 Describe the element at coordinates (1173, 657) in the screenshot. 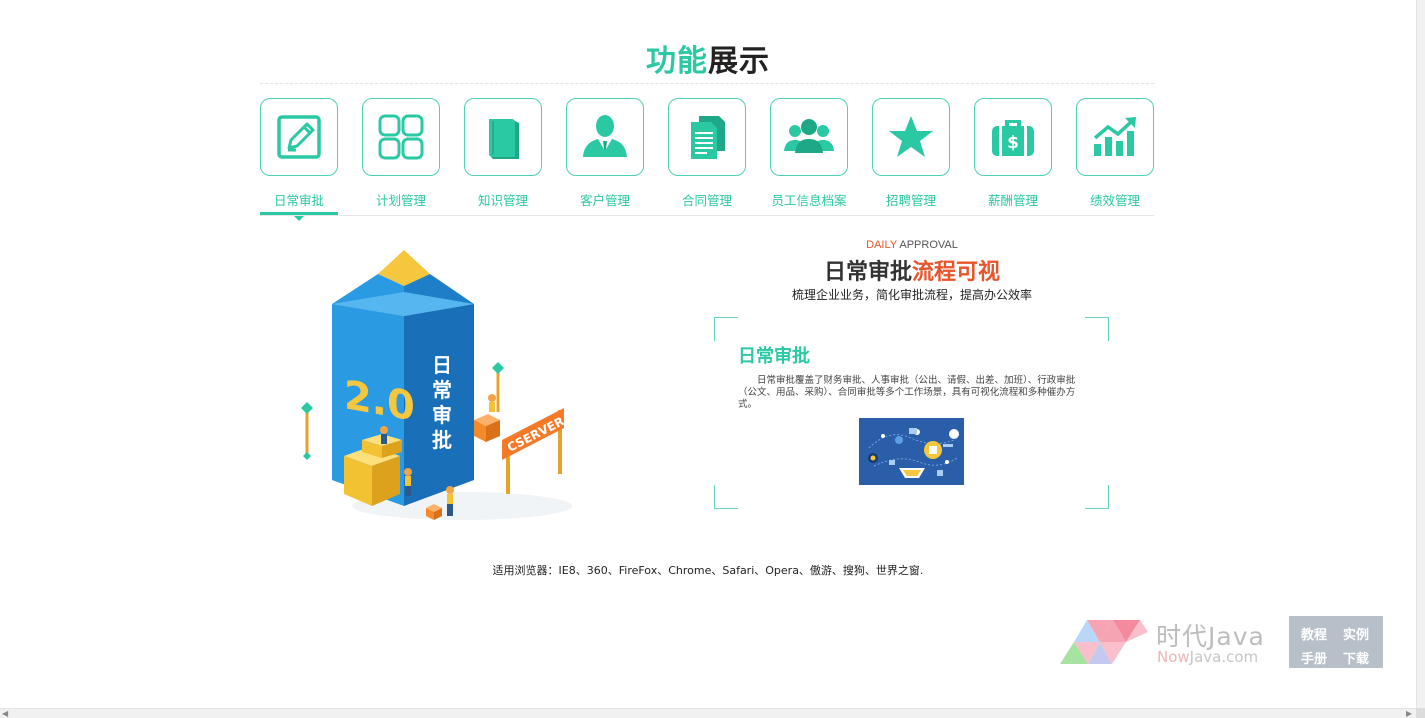

I see `watermark-brand-now: Now` at that location.